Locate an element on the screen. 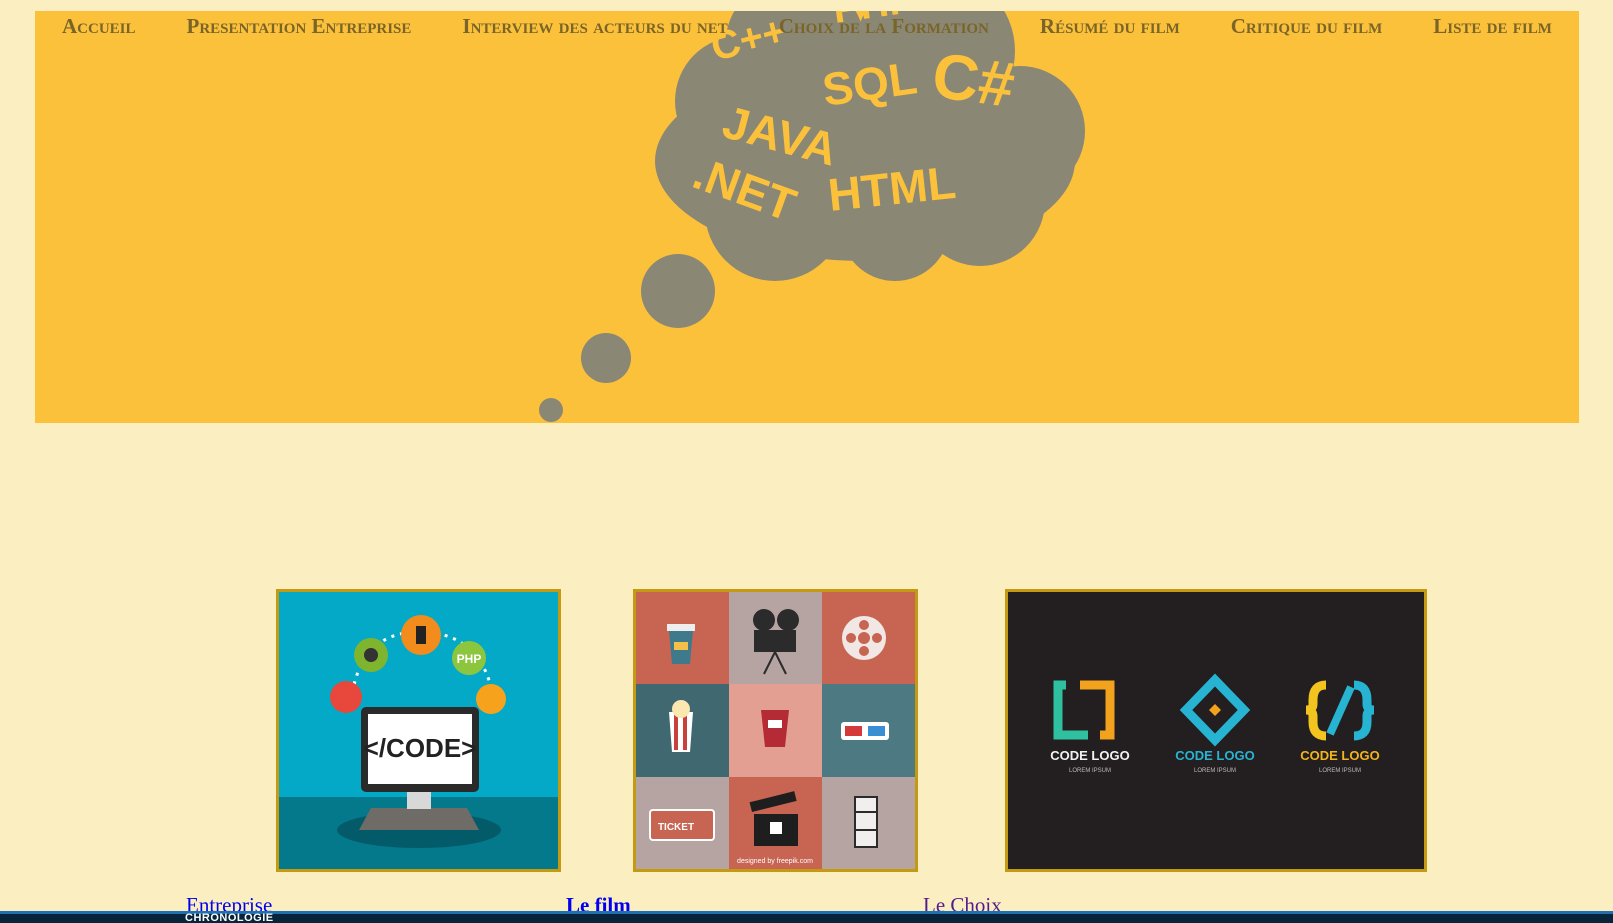 The height and width of the screenshot is (923, 1613). code-computer-illustration: </CODE> PHP is located at coordinates (418, 730).